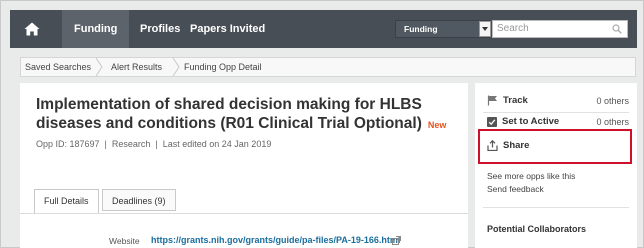 The image size is (644, 248). What do you see at coordinates (516, 145) in the screenshot?
I see `share-label: Share` at bounding box center [516, 145].